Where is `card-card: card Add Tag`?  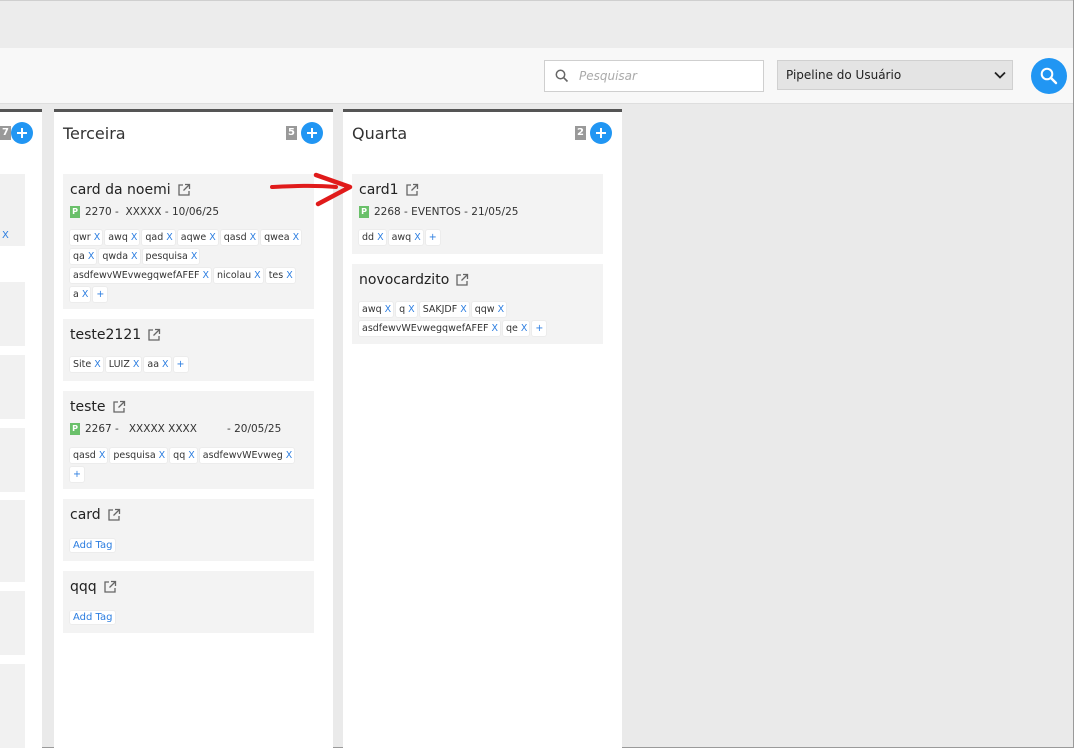
card-card: card Add Tag is located at coordinates (188, 530).